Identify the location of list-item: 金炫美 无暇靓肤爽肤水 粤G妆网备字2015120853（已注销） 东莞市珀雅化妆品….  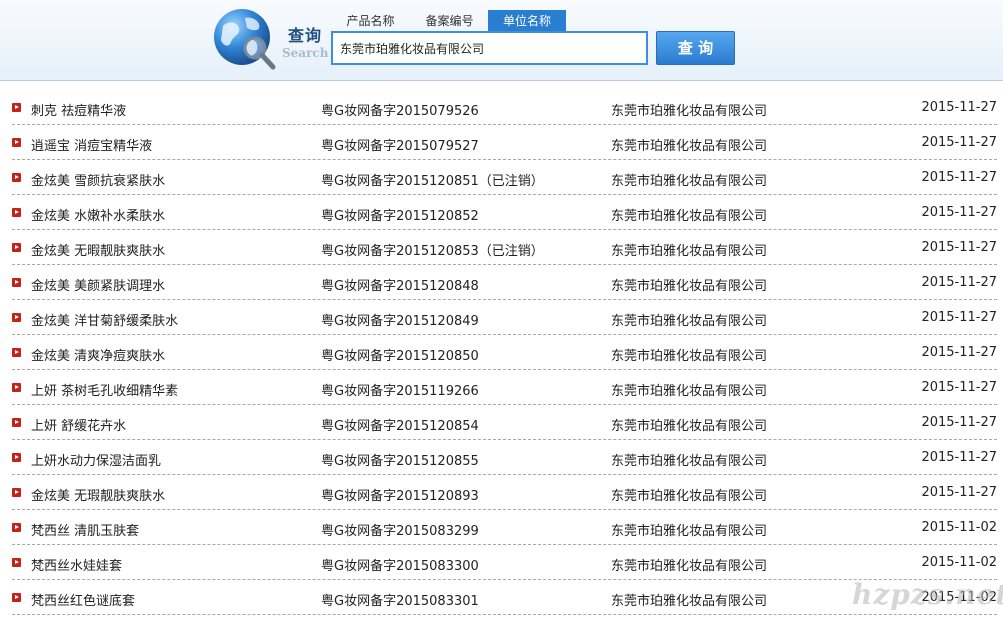
(504, 247).